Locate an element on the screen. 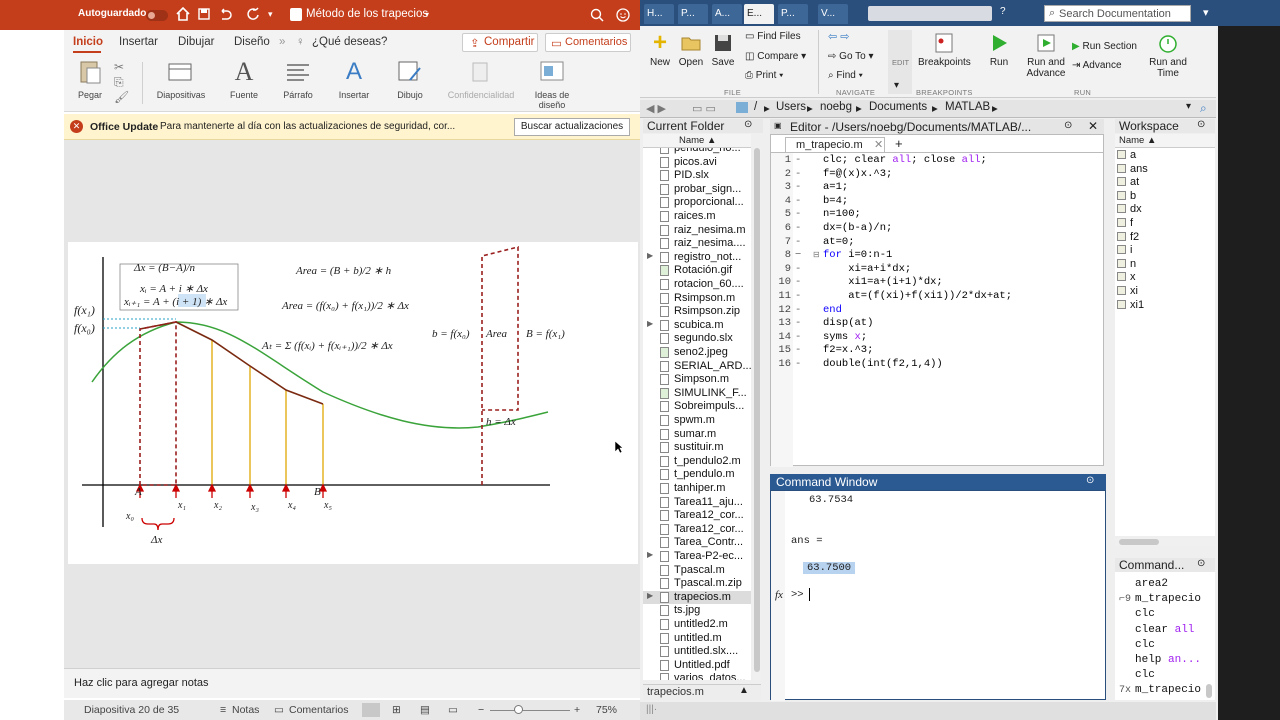  notes-toggle: Notas is located at coordinates (245, 710).